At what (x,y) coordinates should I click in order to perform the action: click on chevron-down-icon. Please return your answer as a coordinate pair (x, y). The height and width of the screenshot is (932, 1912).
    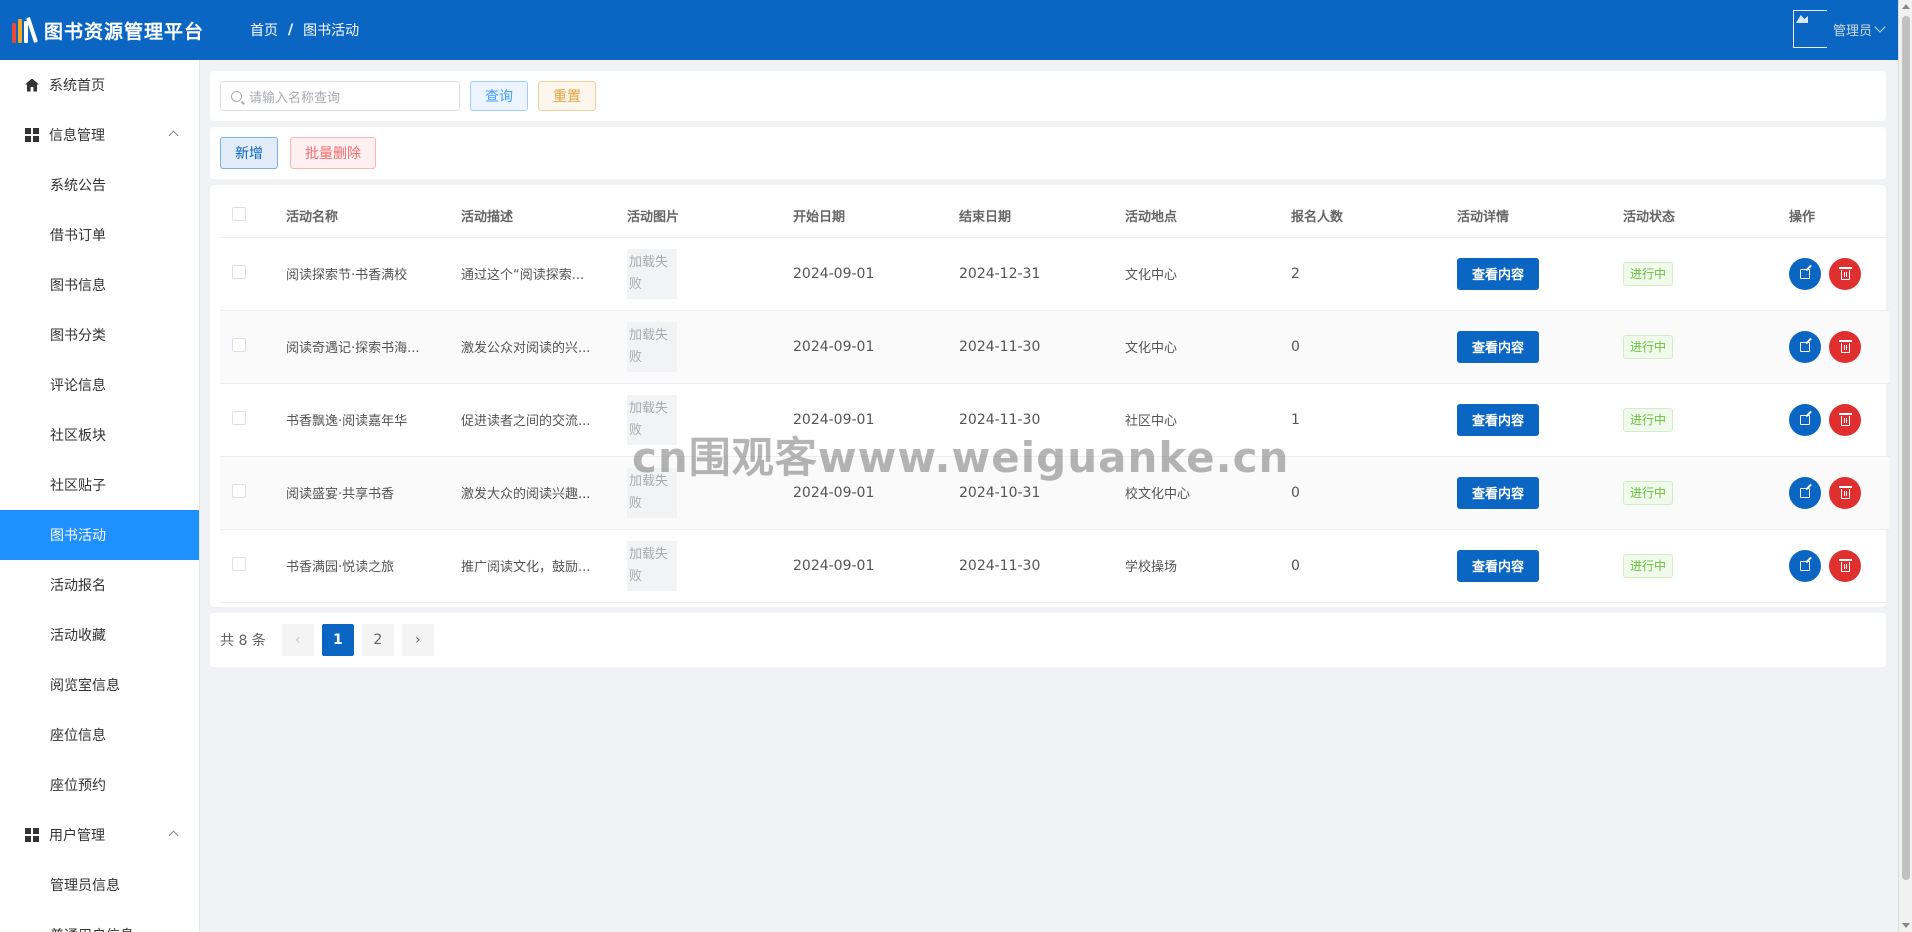
    Looking at the image, I should click on (1880, 27).